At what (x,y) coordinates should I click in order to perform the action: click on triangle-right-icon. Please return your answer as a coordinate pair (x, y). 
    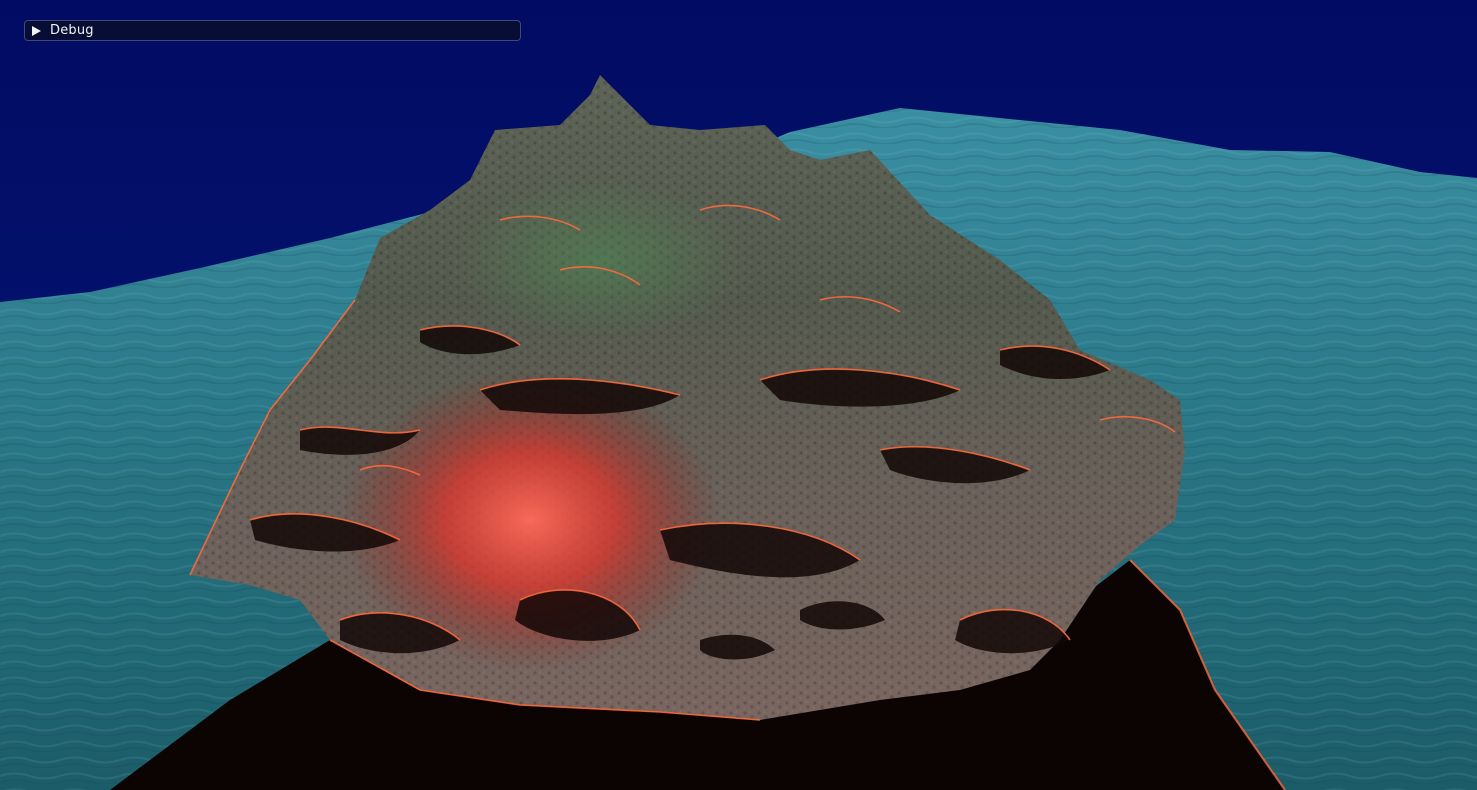
    Looking at the image, I should click on (36, 30).